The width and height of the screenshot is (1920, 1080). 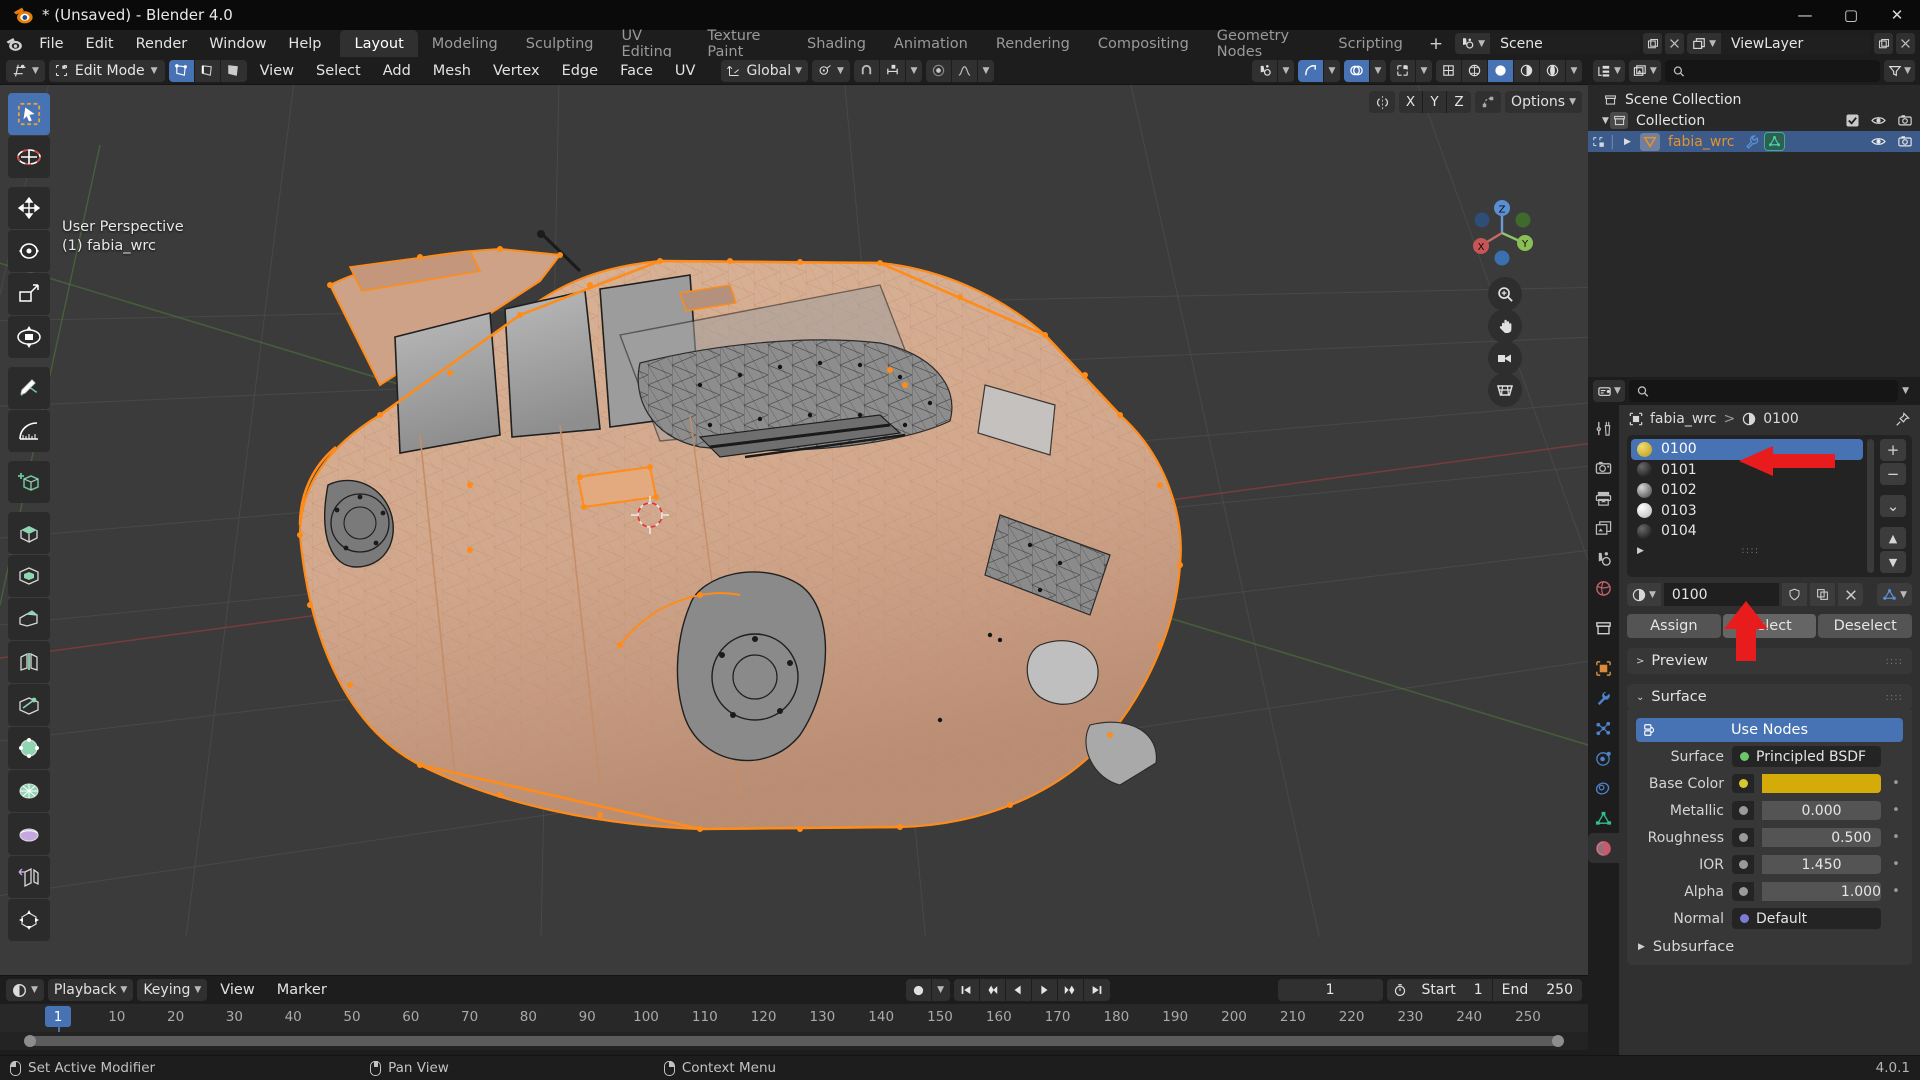 I want to click on surface-shader-field: Principled BSDF, so click(x=1806, y=756).